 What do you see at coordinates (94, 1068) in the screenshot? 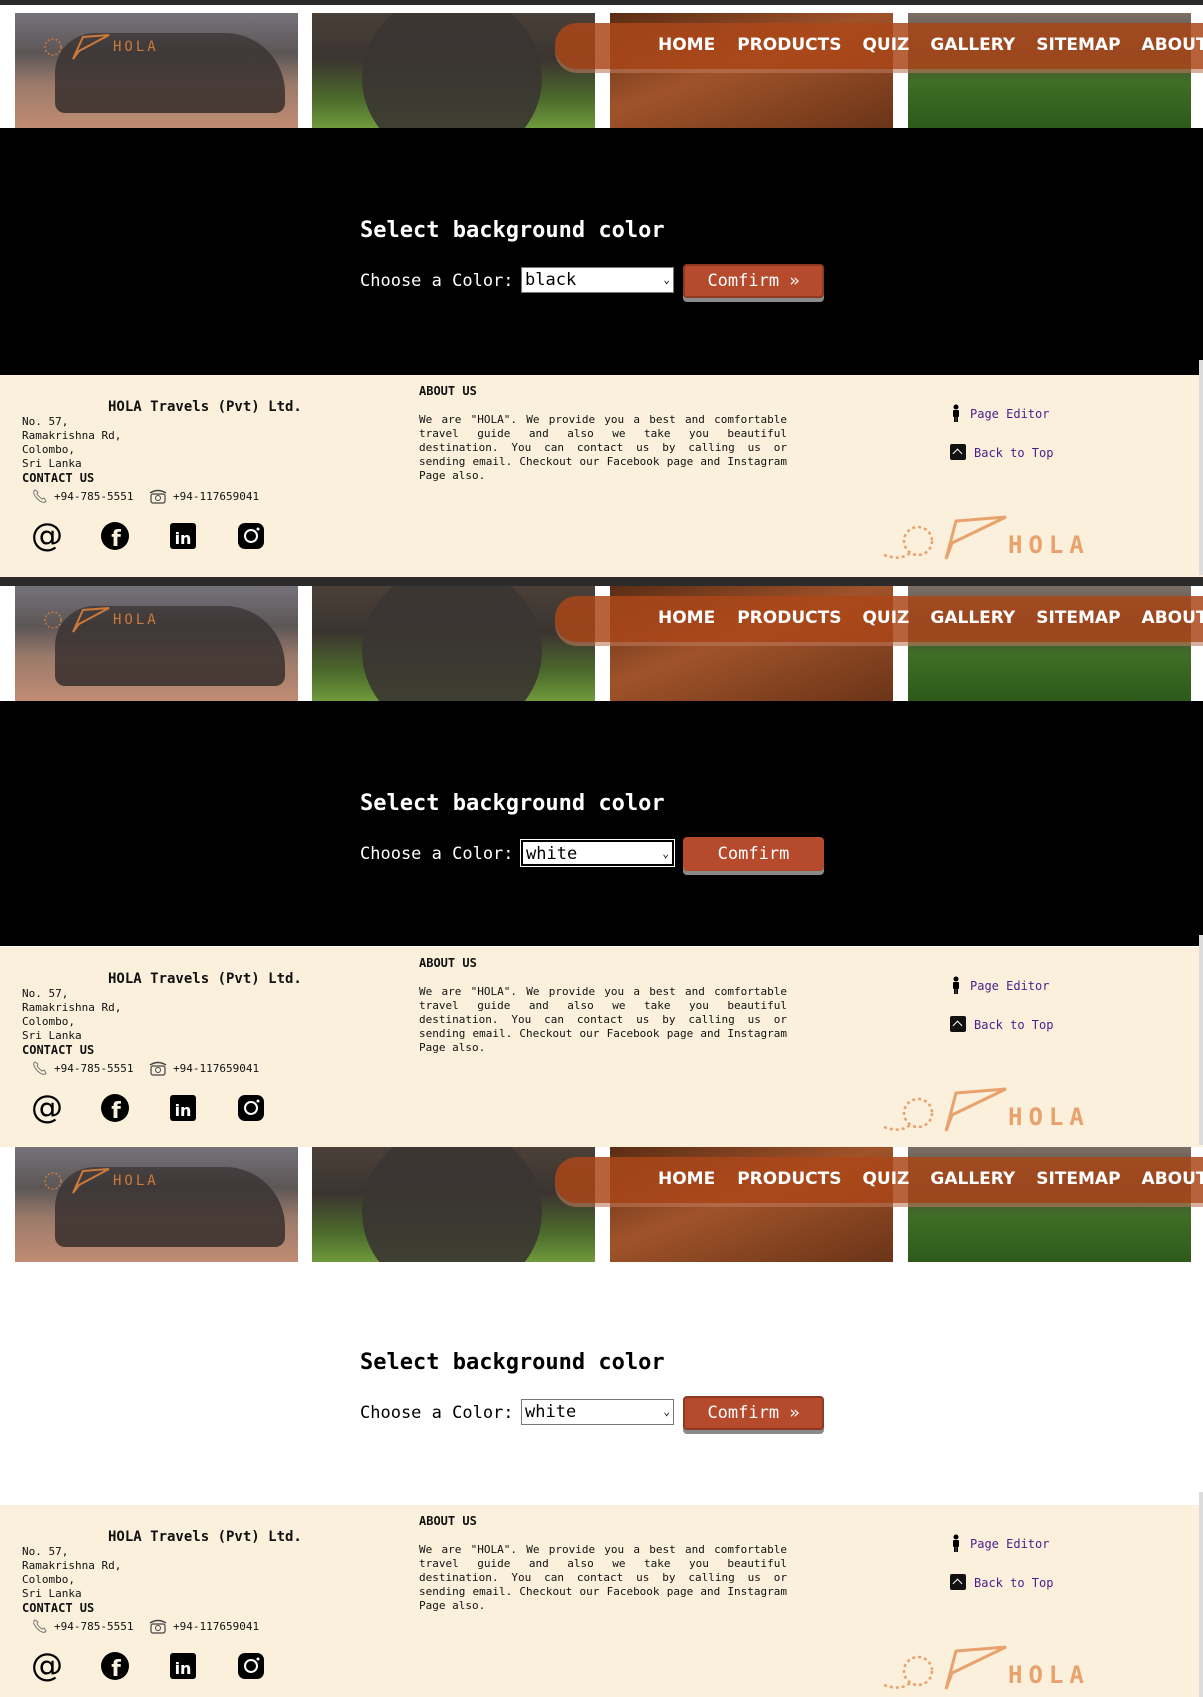
I see `mobile-phone-number: +94-785-5551` at bounding box center [94, 1068].